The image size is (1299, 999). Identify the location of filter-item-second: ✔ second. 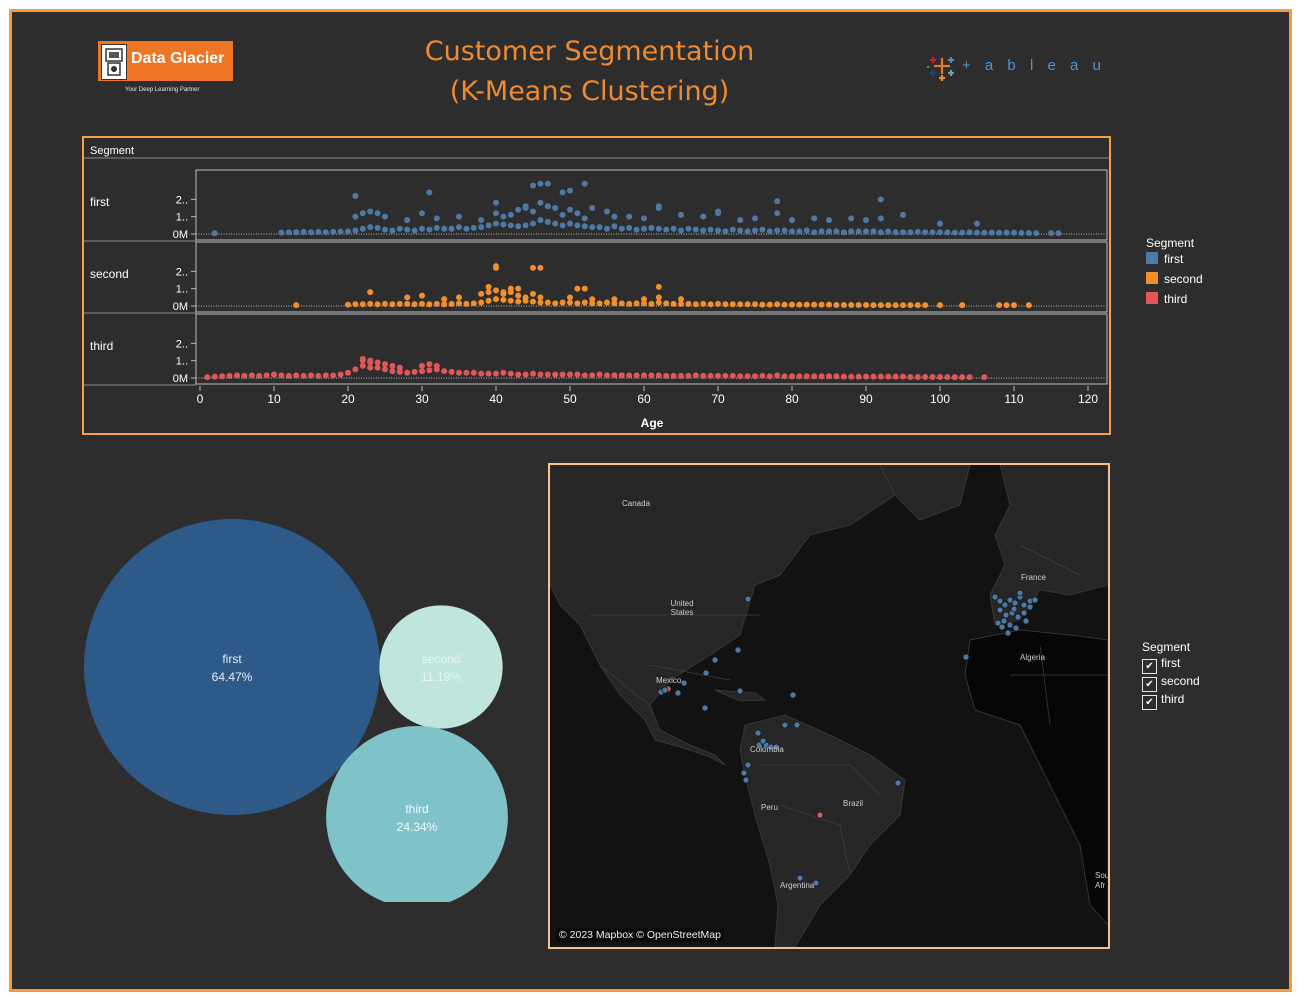
(1171, 683).